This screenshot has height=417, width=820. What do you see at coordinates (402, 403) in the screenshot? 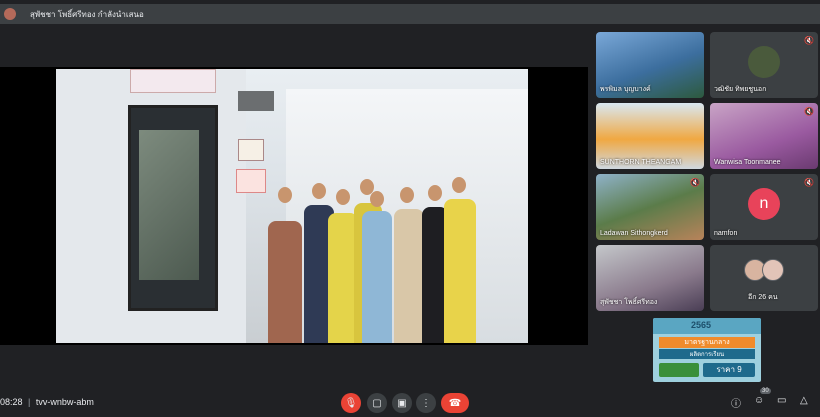
I see `present-icon: ▣` at bounding box center [402, 403].